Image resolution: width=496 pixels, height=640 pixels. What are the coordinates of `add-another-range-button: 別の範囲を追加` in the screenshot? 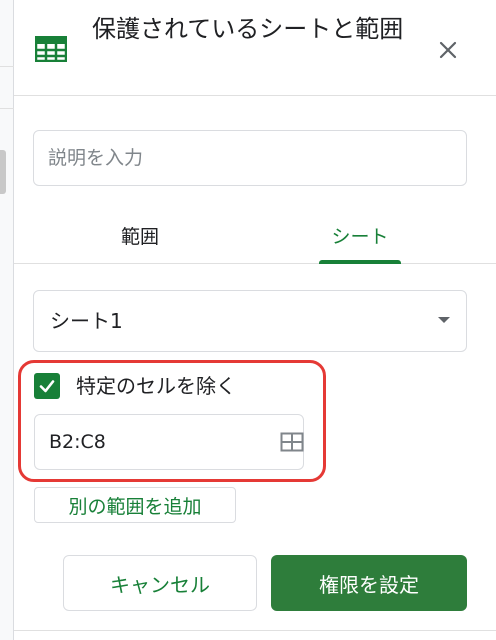 It's located at (135, 505).